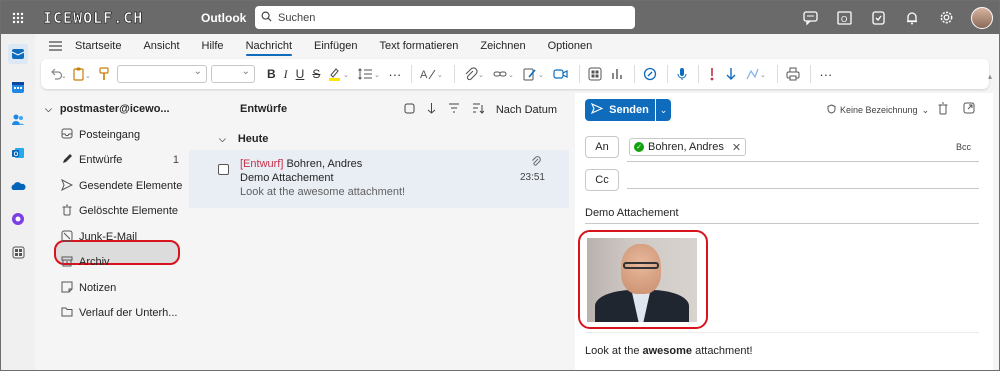 This screenshot has width=1000, height=371. Describe the element at coordinates (418, 46) in the screenshot. I see `tab-text-formatieren: Text formatieren` at that location.